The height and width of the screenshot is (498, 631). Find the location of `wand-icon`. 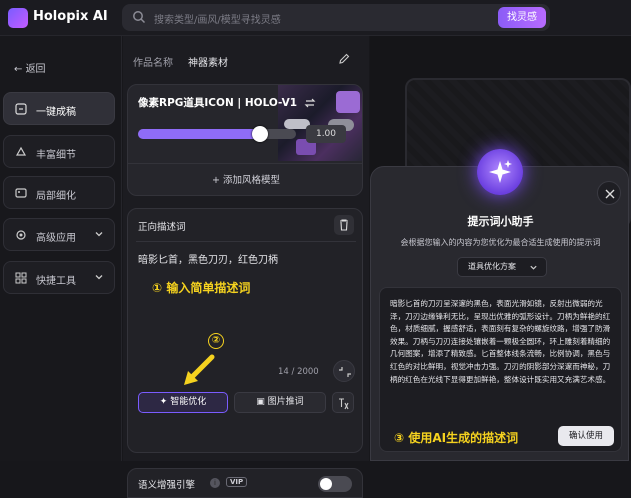

wand-icon is located at coordinates (21, 109).